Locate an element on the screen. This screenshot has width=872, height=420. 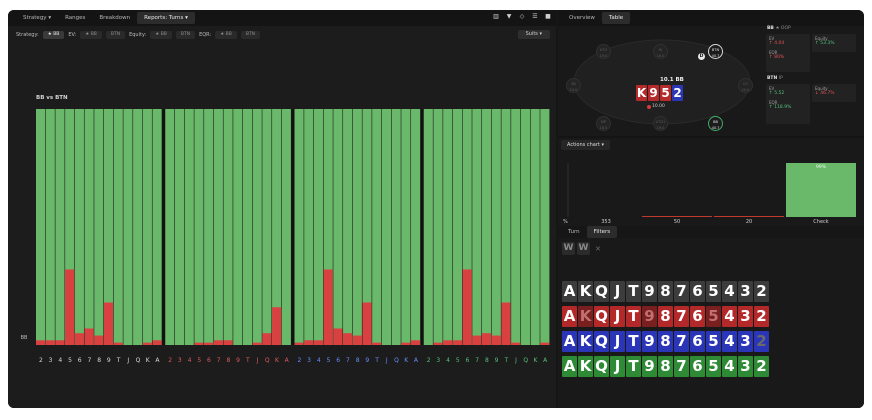
ww-button-2: W is located at coordinates (583, 248).